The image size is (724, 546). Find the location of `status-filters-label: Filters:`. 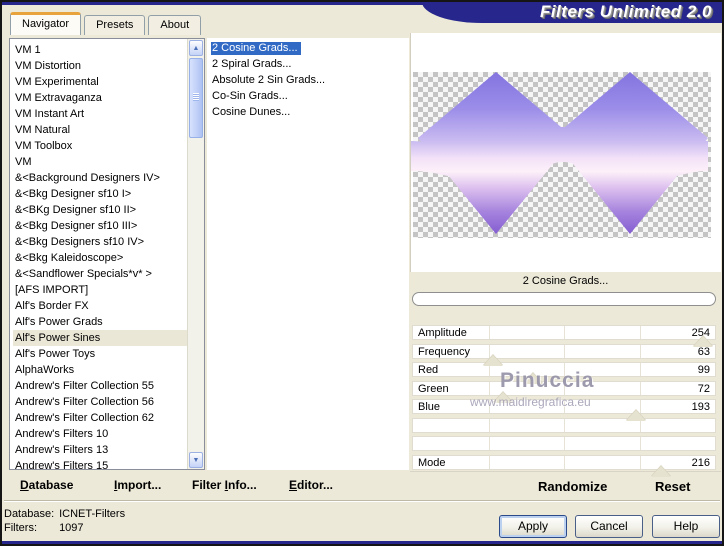

status-filters-label: Filters: is located at coordinates (20, 528).